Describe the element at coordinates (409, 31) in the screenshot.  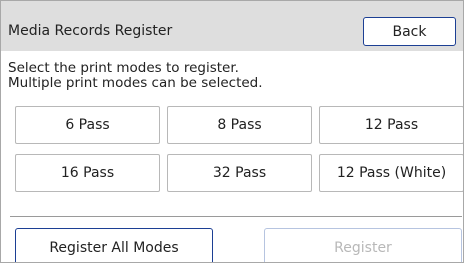
I see `back-button: Back` at that location.